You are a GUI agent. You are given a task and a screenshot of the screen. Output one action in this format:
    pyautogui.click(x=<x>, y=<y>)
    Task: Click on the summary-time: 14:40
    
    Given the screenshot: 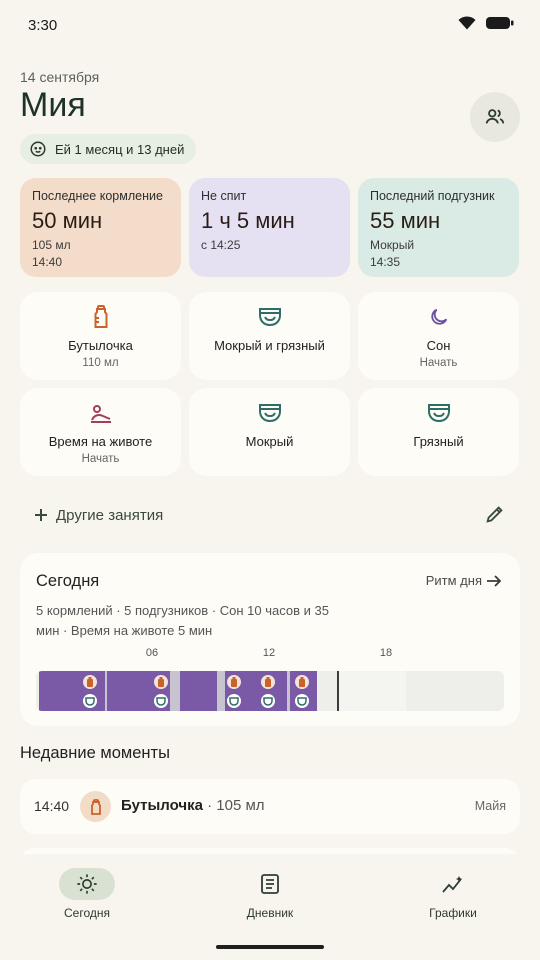 What is the action you would take?
    pyautogui.click(x=47, y=262)
    